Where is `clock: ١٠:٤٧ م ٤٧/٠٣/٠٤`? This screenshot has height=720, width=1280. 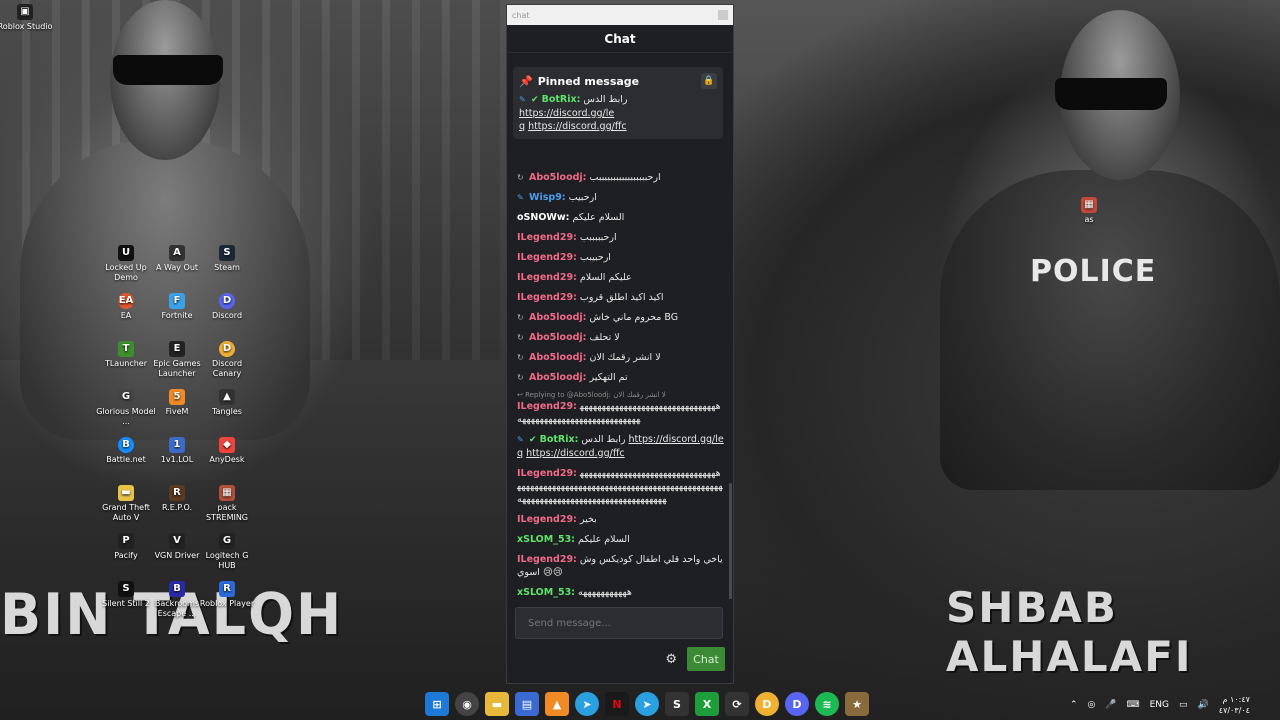 clock: ١٠:٤٧ م ٤٧/٠٣/٠٤ is located at coordinates (1234, 705).